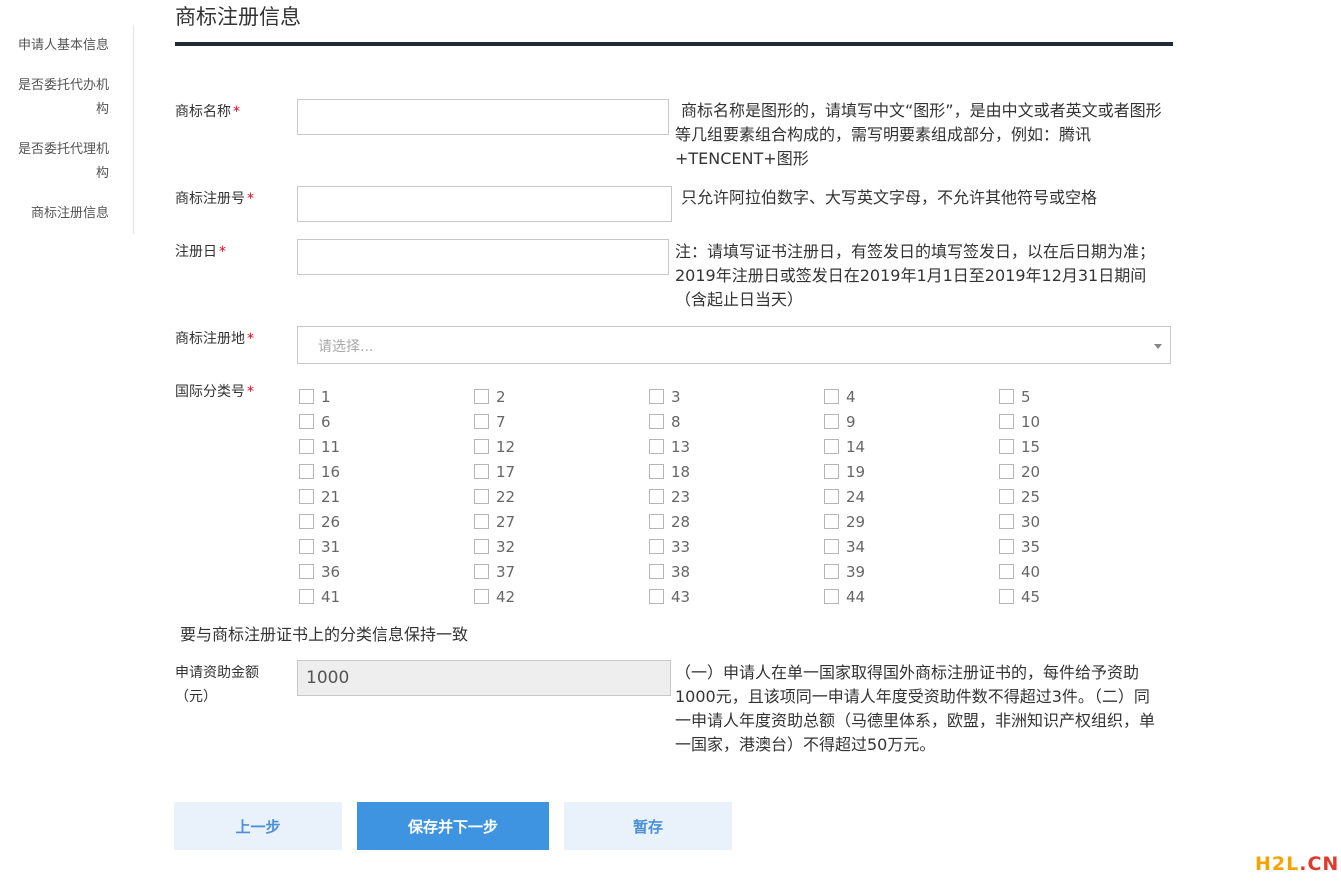 The height and width of the screenshot is (887, 1341). Describe the element at coordinates (561, 546) in the screenshot. I see `intl-class-option: 32` at that location.